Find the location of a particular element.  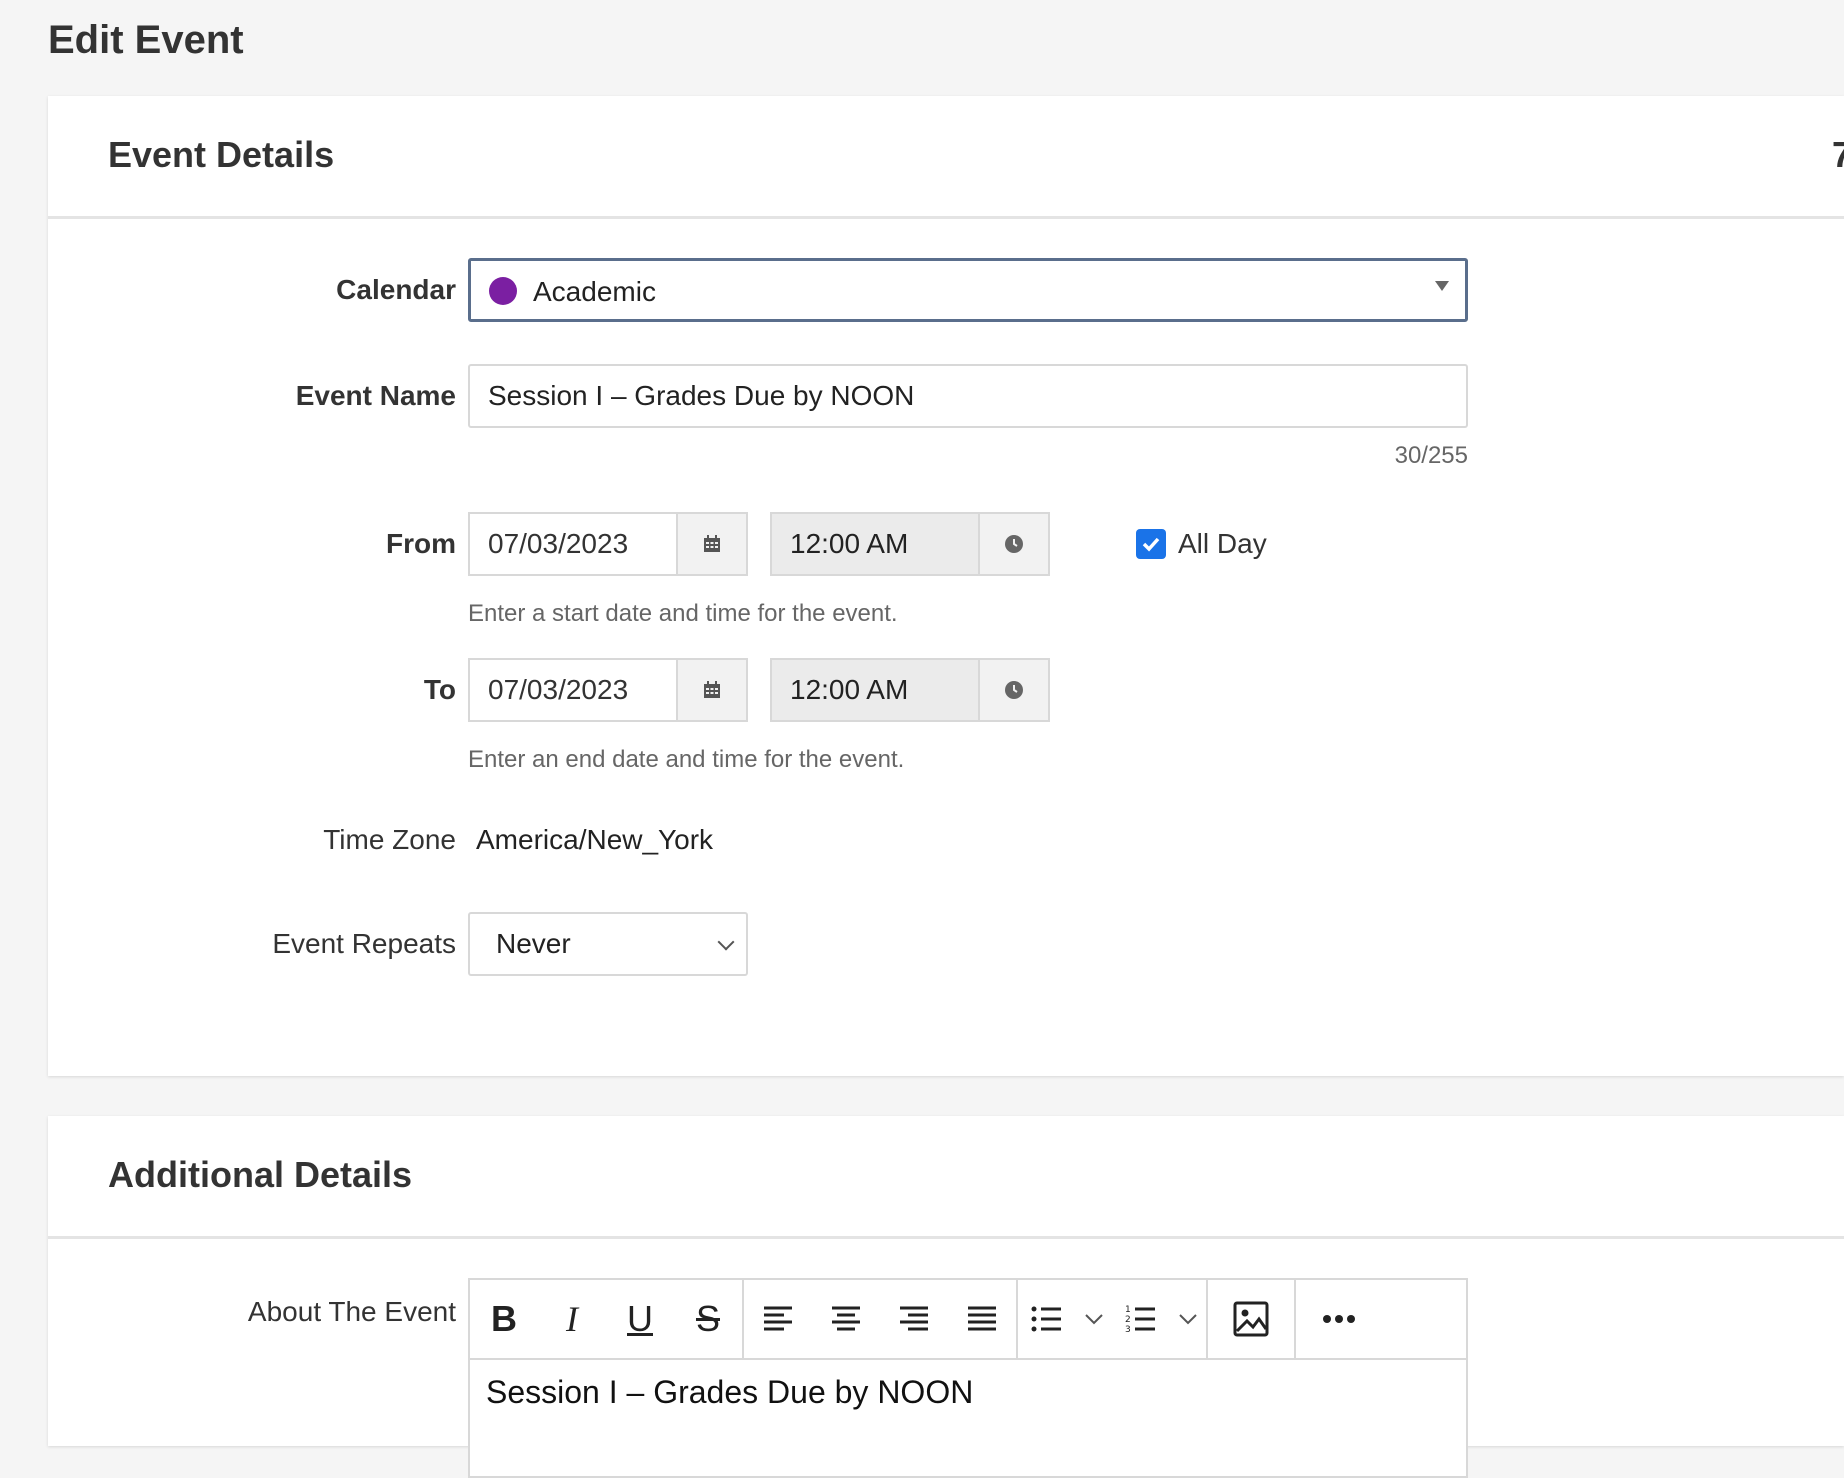

editor-toolbar: B I U S 1 2 3 is located at coordinates (968, 1320).